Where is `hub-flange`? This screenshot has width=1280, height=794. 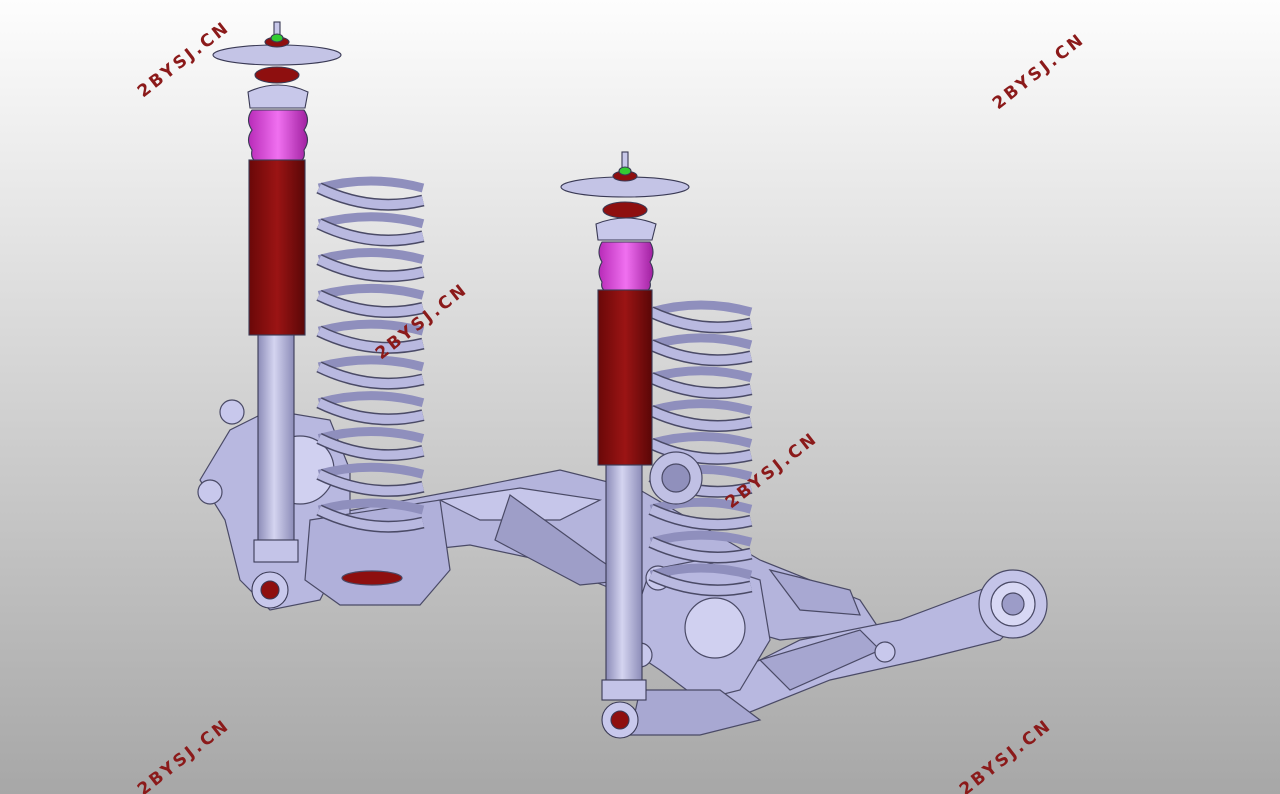
hub-flange is located at coordinates (676, 478).